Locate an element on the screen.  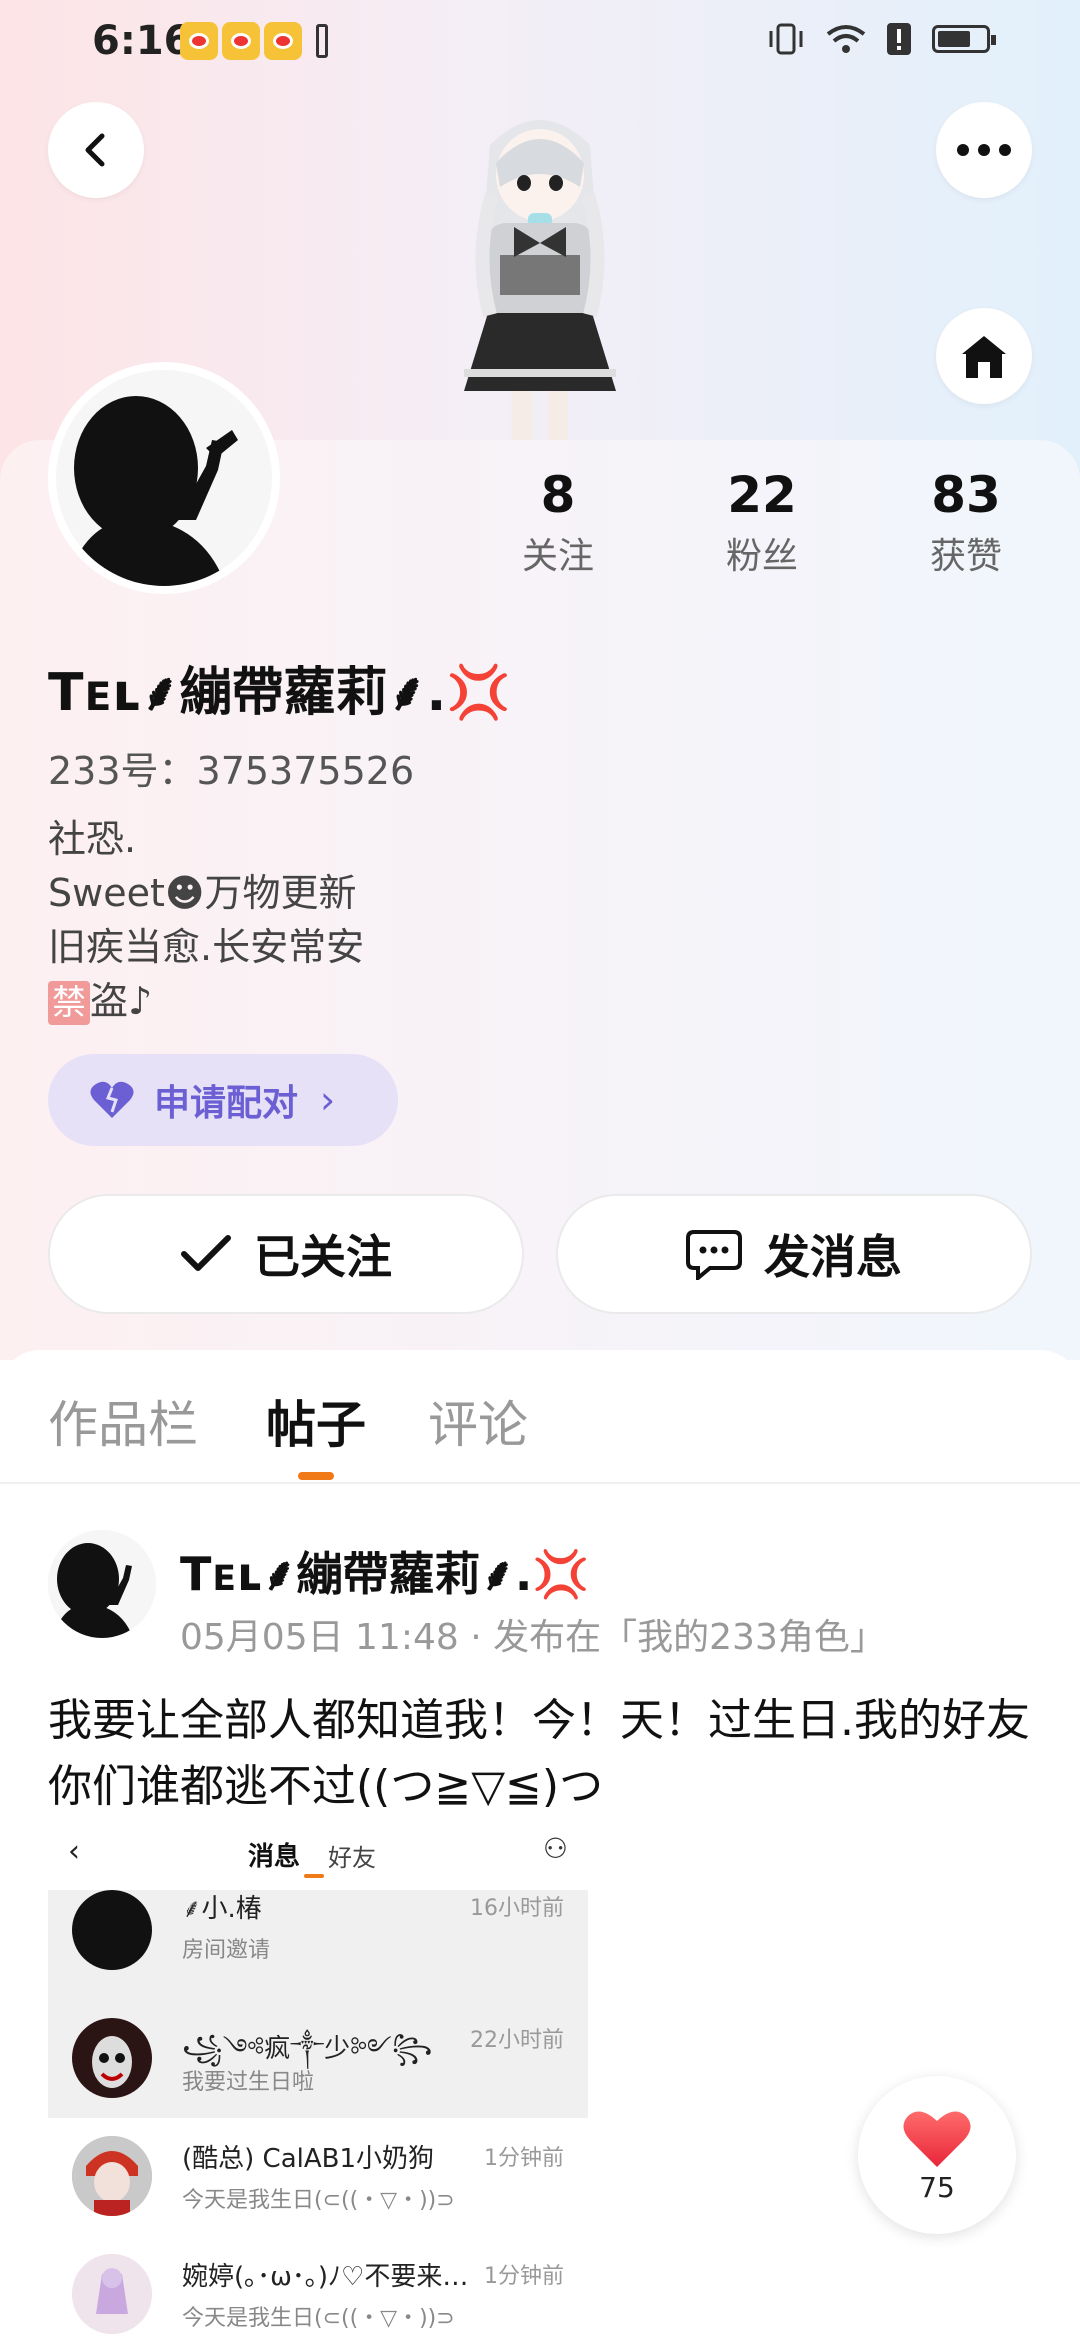
bio-line: Sweet☻万物更新 is located at coordinates (202, 893).